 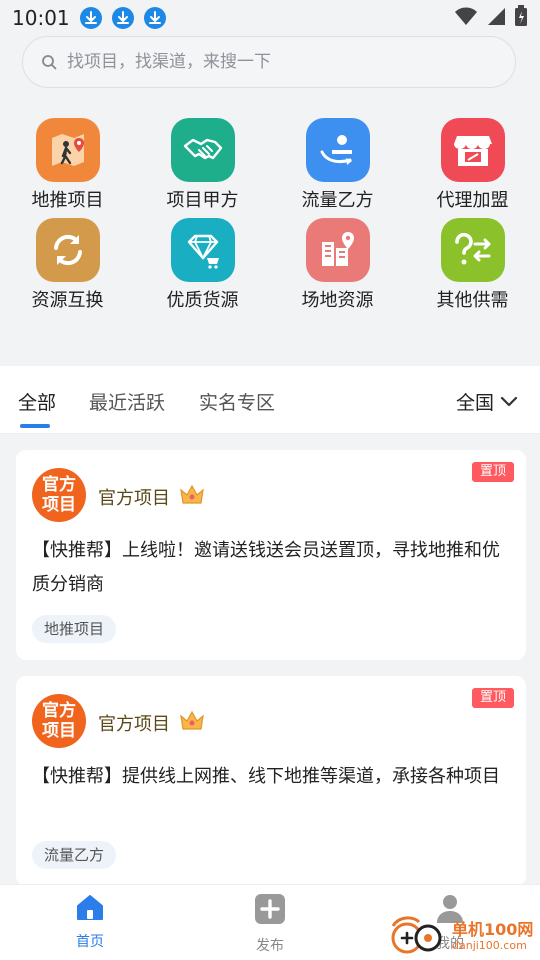 I want to click on region-selector: 全国, so click(x=487, y=401).